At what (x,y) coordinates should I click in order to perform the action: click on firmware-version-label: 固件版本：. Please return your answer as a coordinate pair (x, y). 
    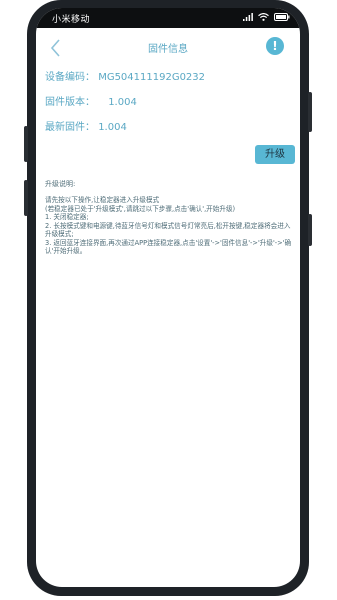
    Looking at the image, I should click on (70, 102).